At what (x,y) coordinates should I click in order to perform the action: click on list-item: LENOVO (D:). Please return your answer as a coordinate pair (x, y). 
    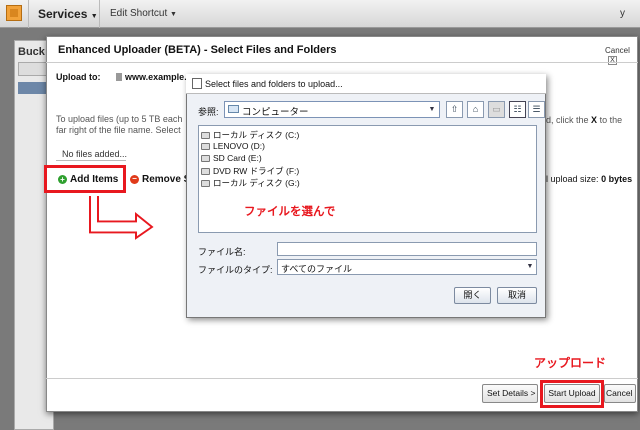
    Looking at the image, I should click on (233, 146).